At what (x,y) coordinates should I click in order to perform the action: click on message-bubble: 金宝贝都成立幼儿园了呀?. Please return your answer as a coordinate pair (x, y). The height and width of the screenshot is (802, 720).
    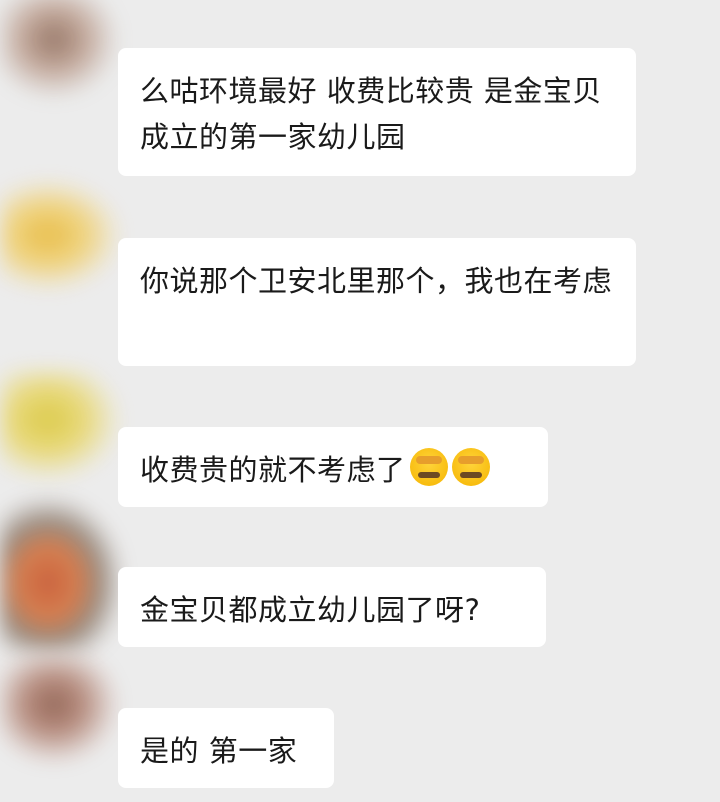
    Looking at the image, I should click on (332, 607).